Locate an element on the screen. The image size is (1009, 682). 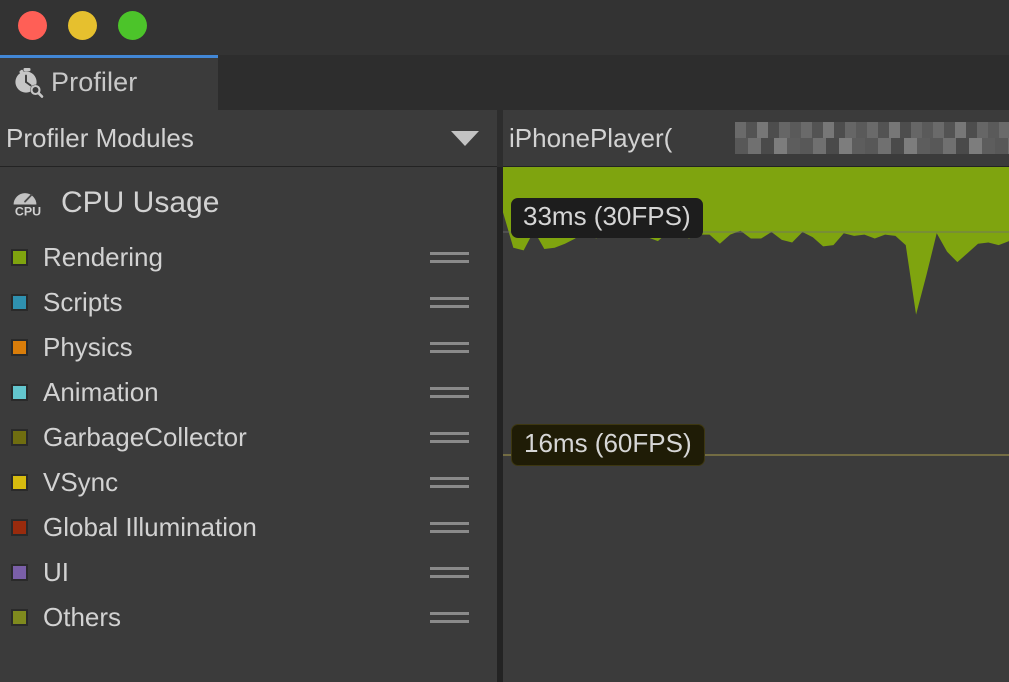
legend-item-rendering: Rendering is located at coordinates (248, 257).